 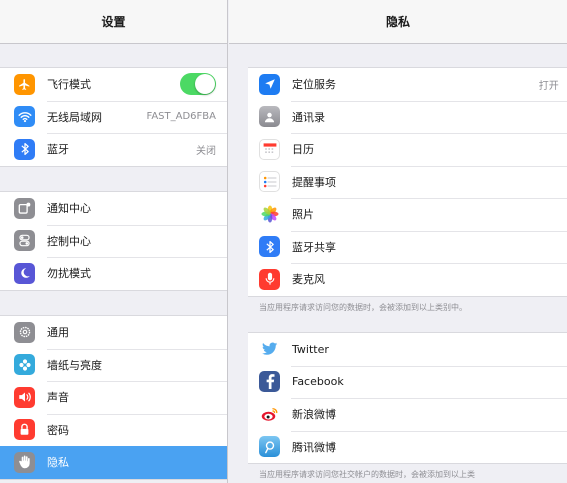 What do you see at coordinates (407, 447) in the screenshot?
I see `privacy-item-tencent-weibo: 腾讯微博 ›` at bounding box center [407, 447].